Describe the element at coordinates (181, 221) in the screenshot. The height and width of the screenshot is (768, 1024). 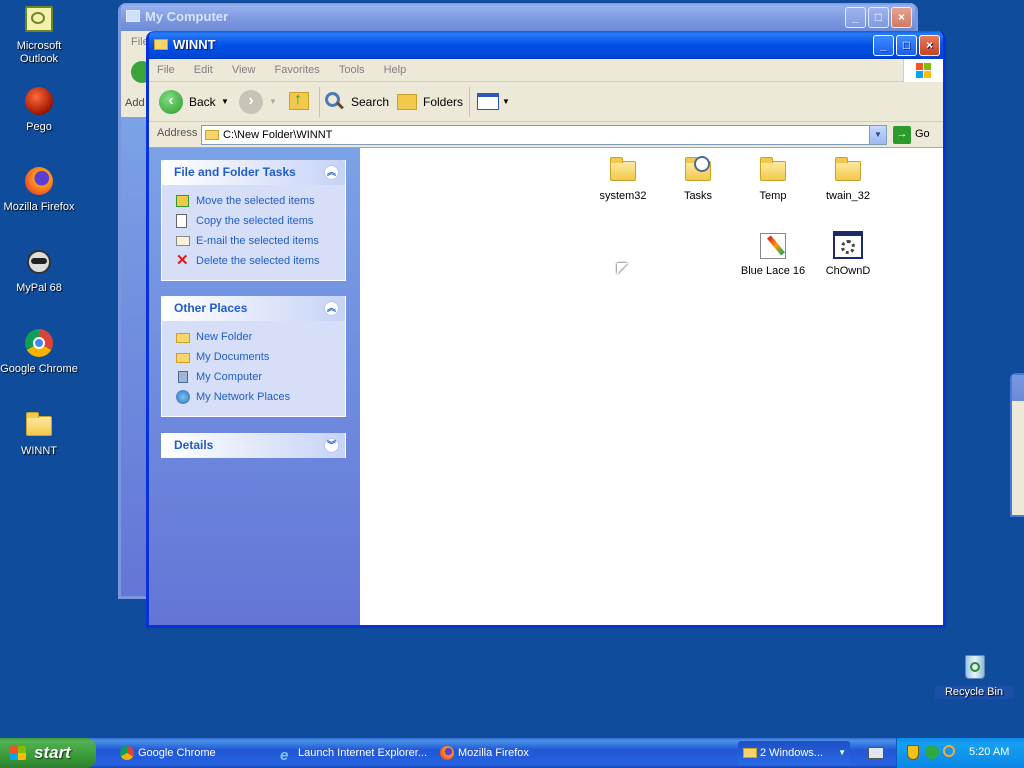
I see `copy-icon` at that location.